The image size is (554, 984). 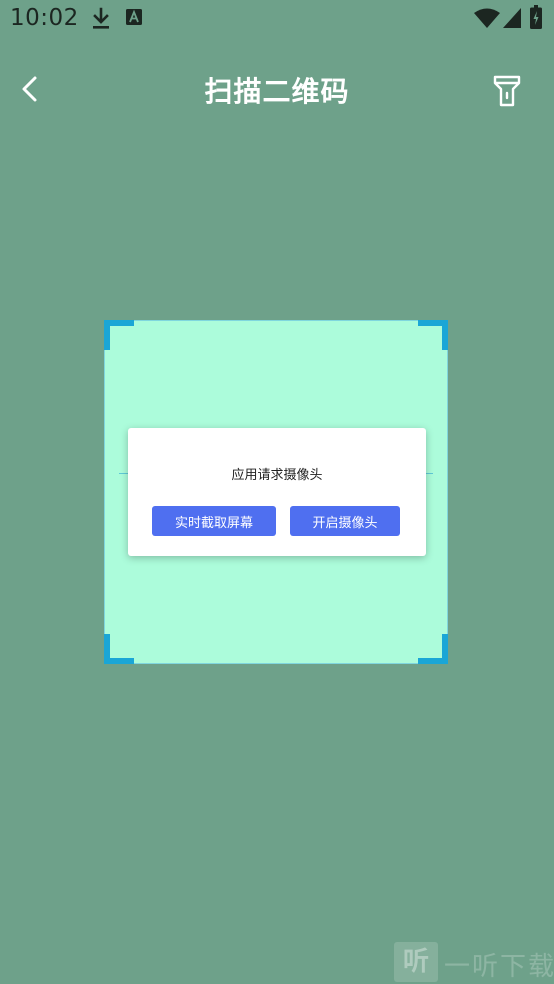 What do you see at coordinates (134, 17) in the screenshot?
I see `a-badge-icon` at bounding box center [134, 17].